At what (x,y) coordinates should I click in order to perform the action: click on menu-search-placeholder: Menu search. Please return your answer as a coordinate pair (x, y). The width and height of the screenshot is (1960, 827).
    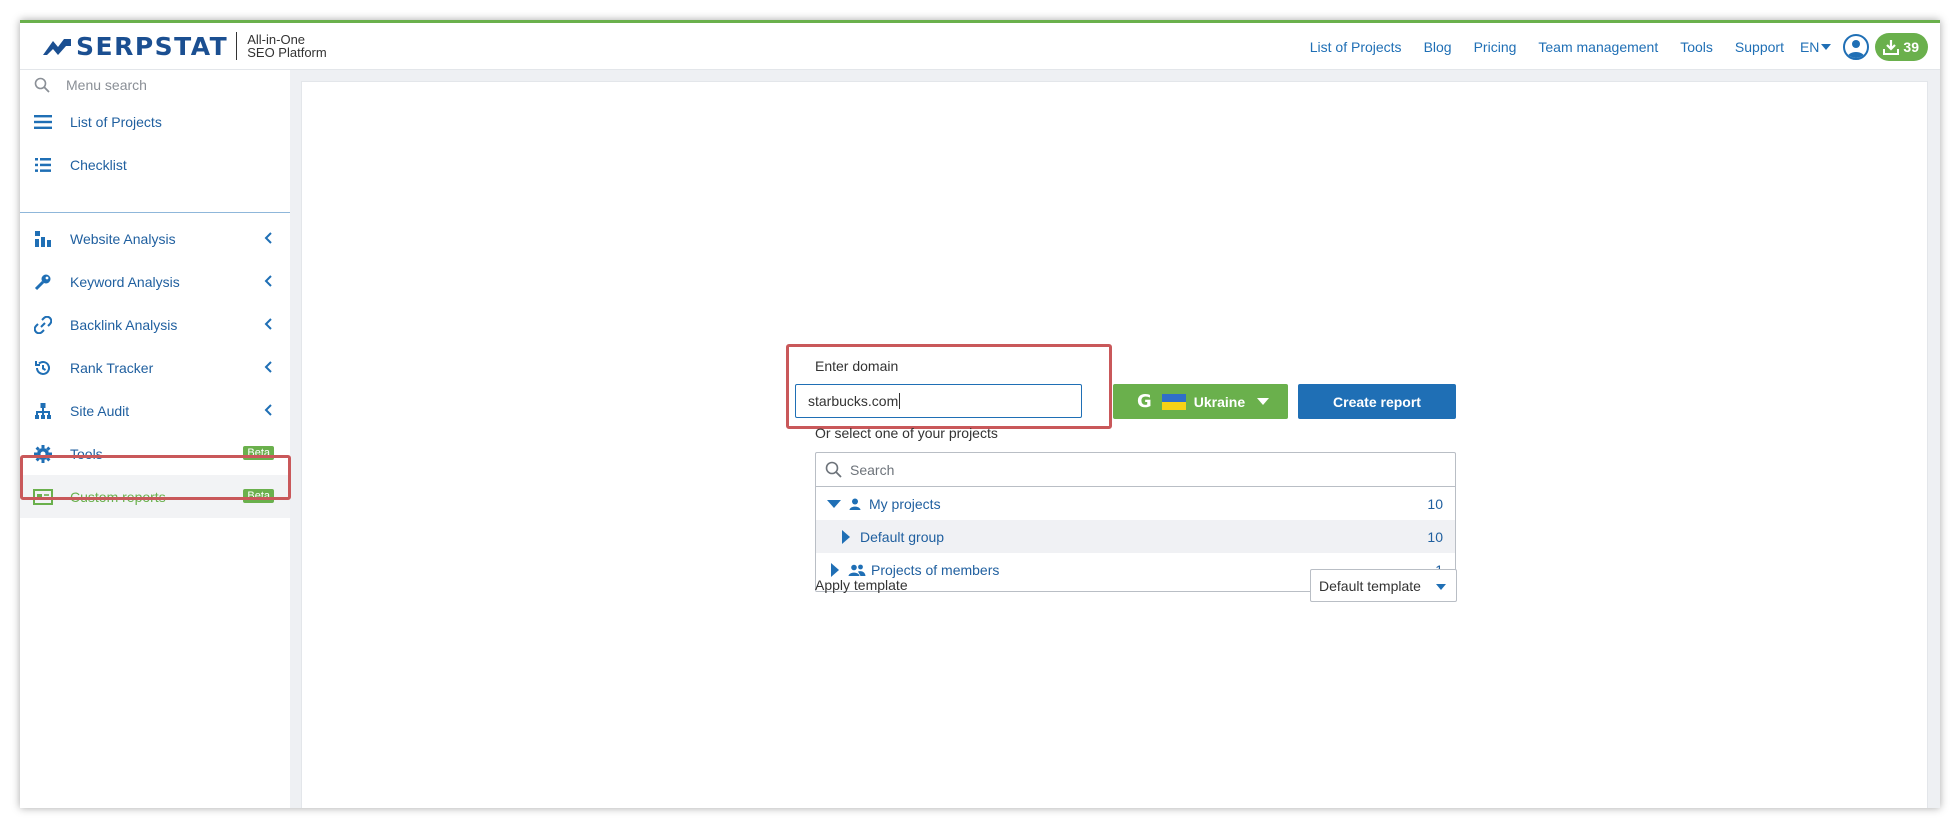
    Looking at the image, I should click on (106, 85).